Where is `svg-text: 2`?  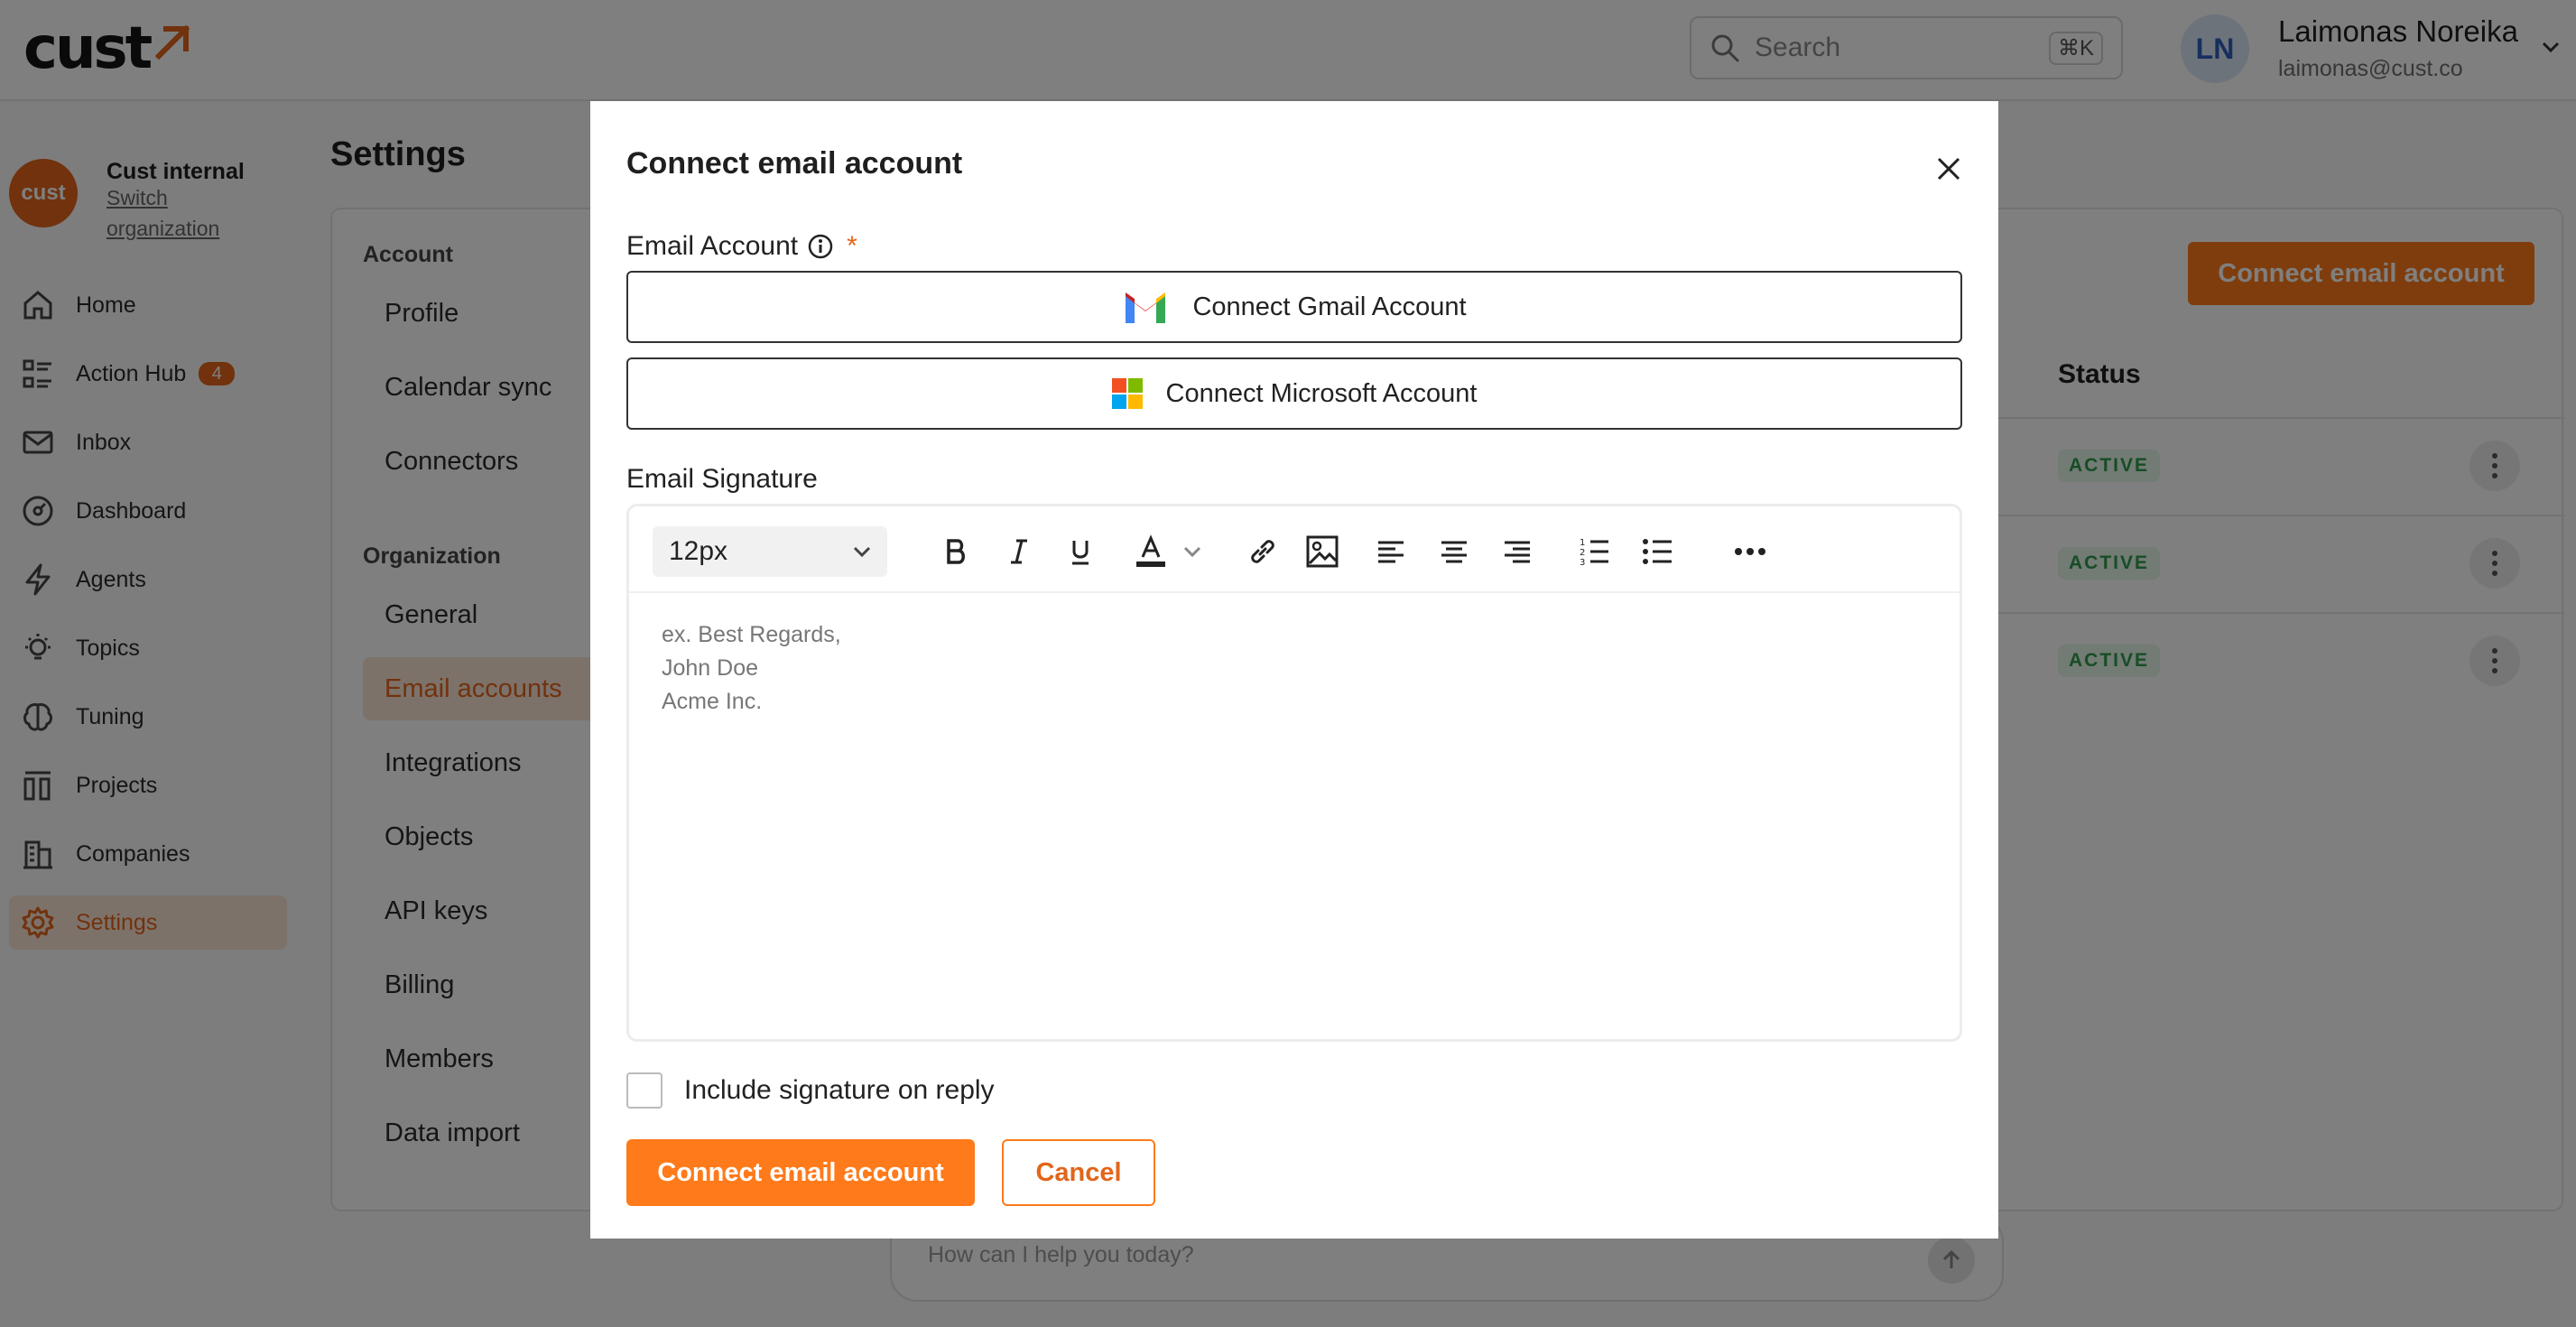 svg-text: 2 is located at coordinates (1582, 553).